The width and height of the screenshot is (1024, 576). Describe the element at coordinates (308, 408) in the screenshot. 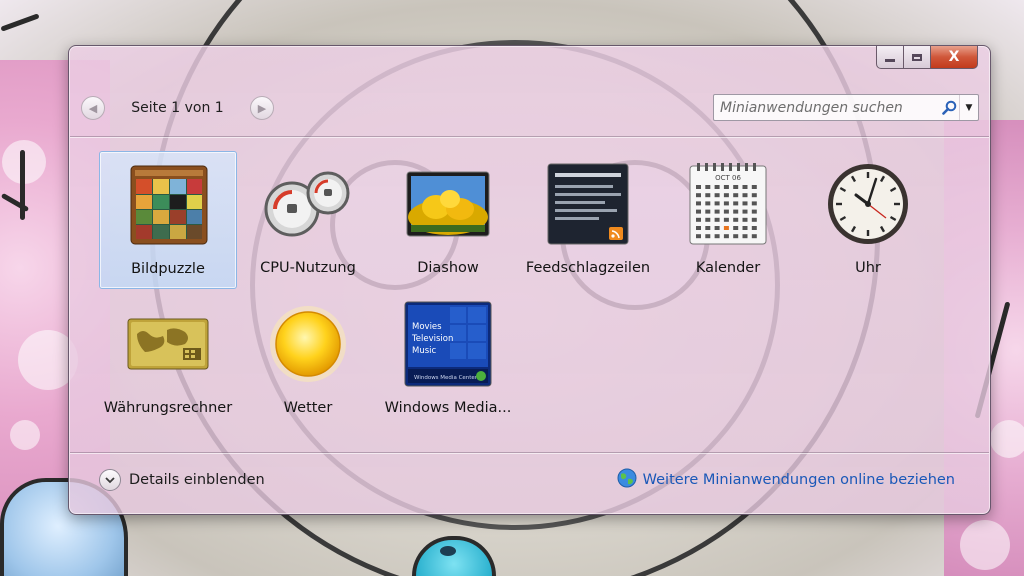

I see `gadget-label: Wetter` at that location.